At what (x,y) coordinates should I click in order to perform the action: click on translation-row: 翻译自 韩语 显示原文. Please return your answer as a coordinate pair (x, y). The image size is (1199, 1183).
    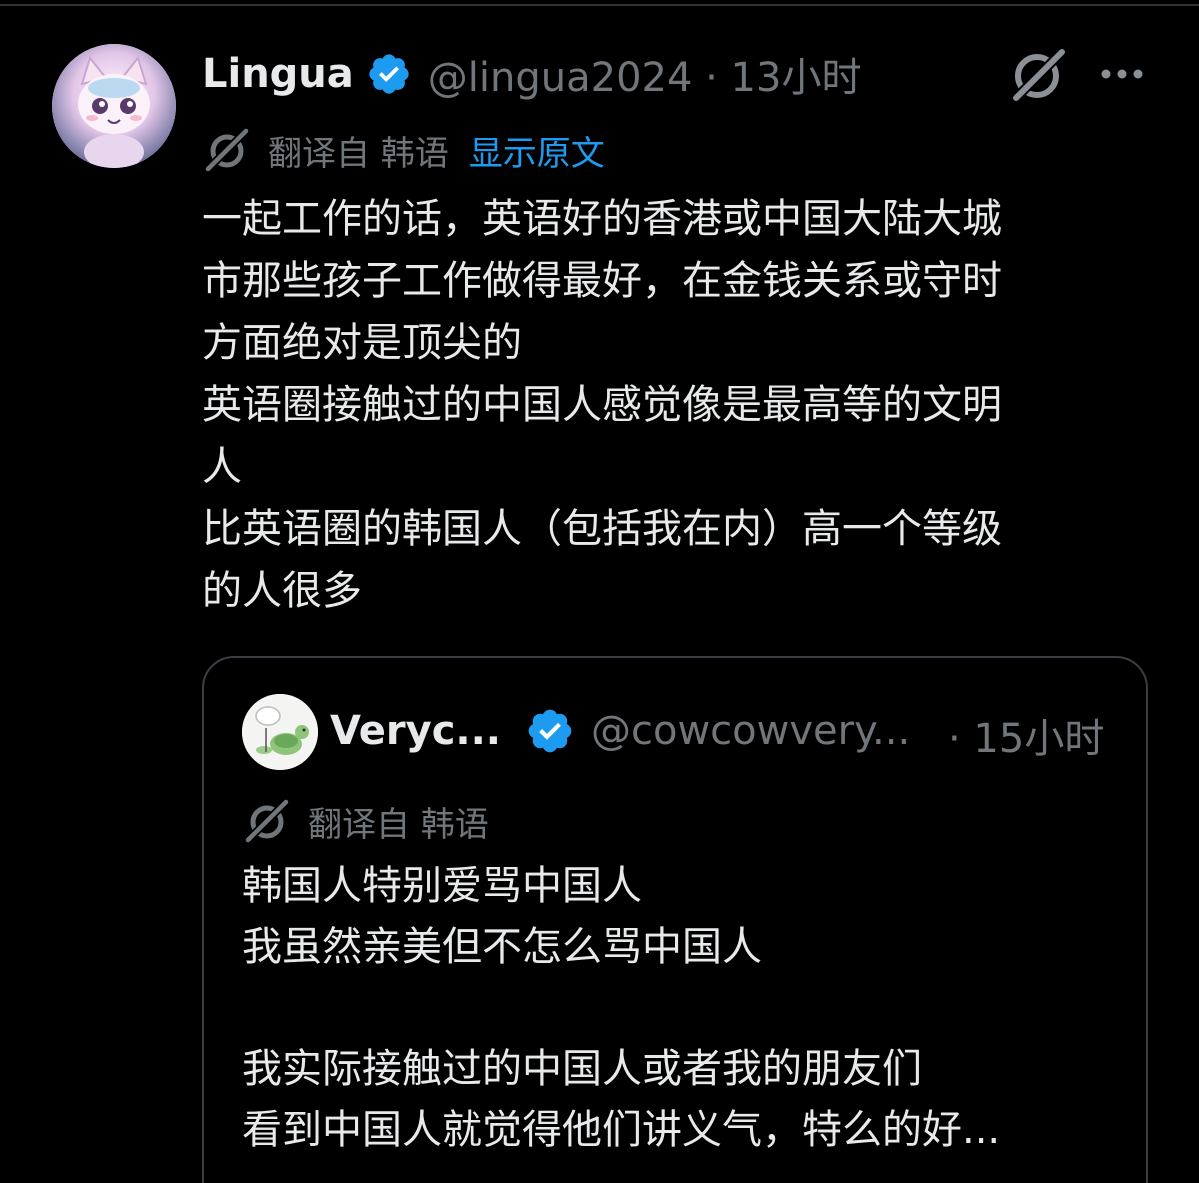
    Looking at the image, I should click on (403, 150).